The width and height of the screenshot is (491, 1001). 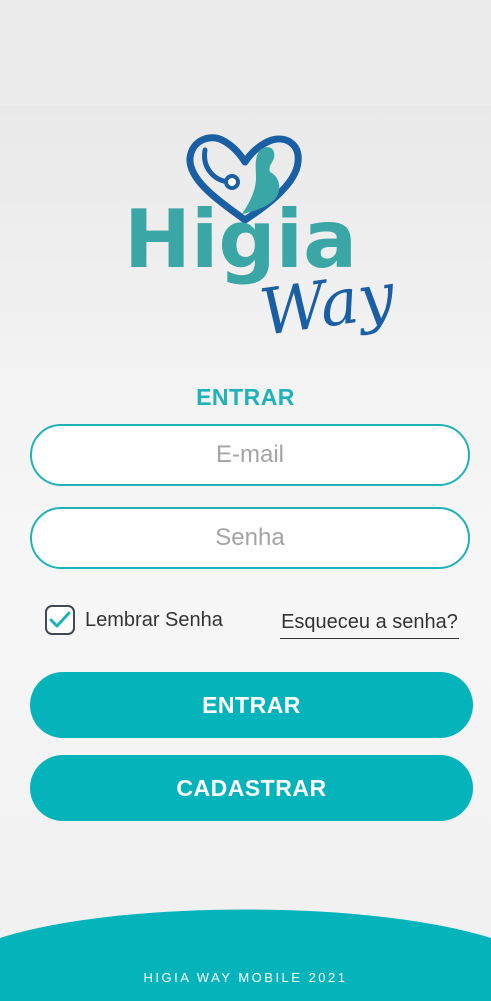 I want to click on email-field-container, so click(x=250, y=455).